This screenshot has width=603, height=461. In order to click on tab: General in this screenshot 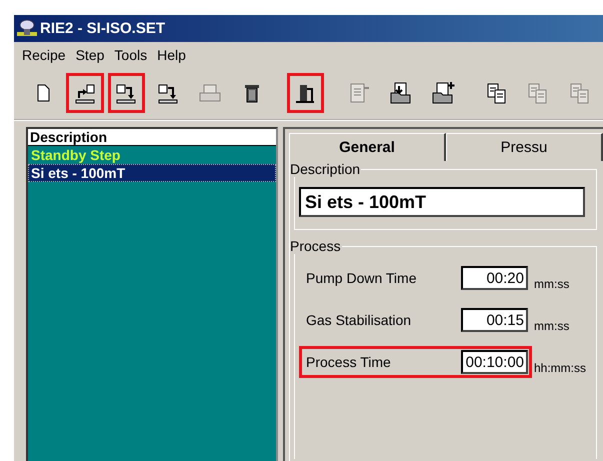, I will do `click(367, 147)`.